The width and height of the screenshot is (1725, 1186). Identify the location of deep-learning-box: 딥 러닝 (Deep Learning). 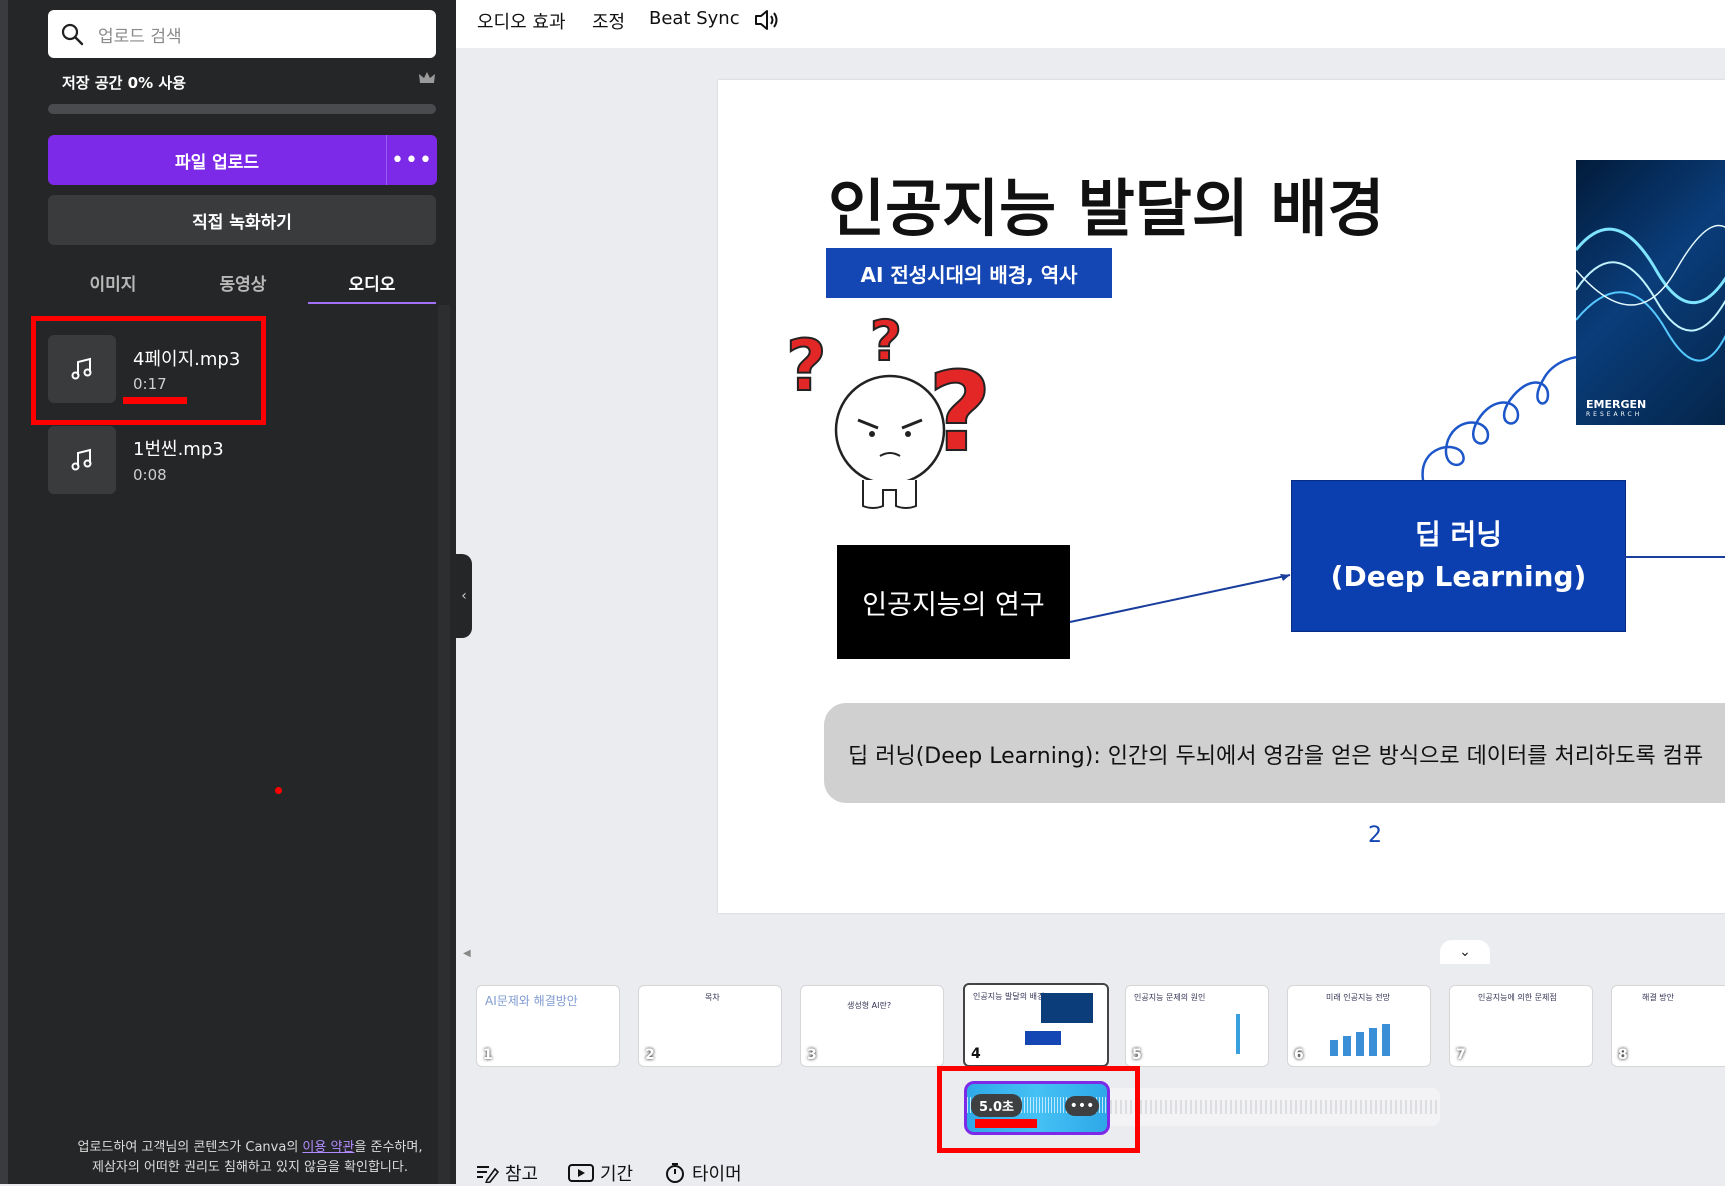
(1458, 556).